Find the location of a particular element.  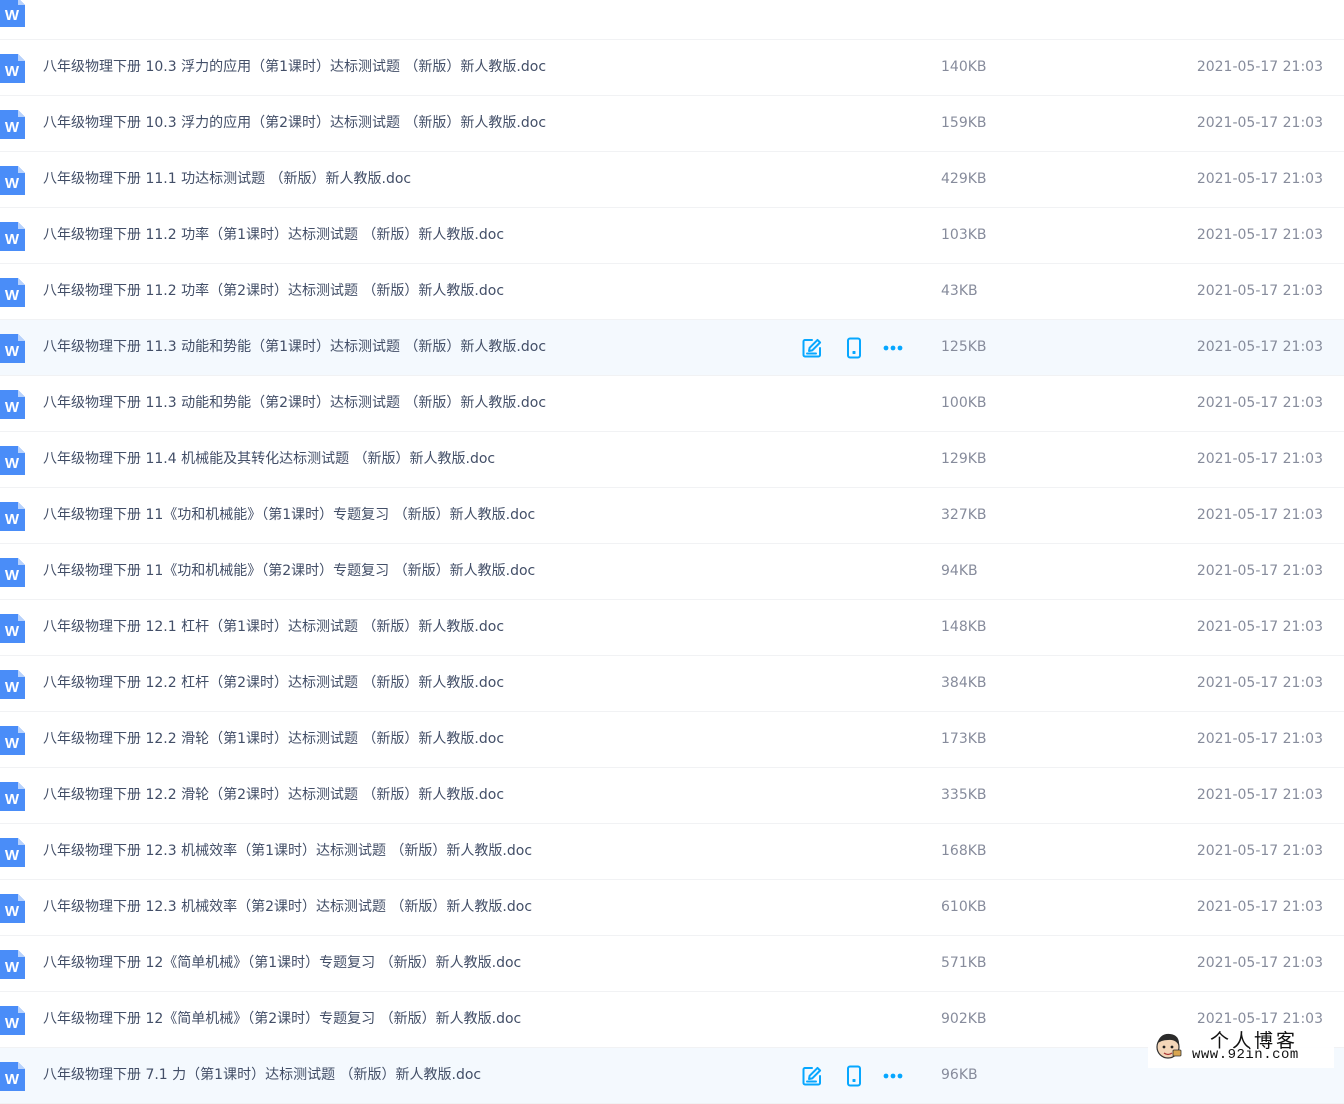

file-size: 103KB is located at coordinates (964, 235).